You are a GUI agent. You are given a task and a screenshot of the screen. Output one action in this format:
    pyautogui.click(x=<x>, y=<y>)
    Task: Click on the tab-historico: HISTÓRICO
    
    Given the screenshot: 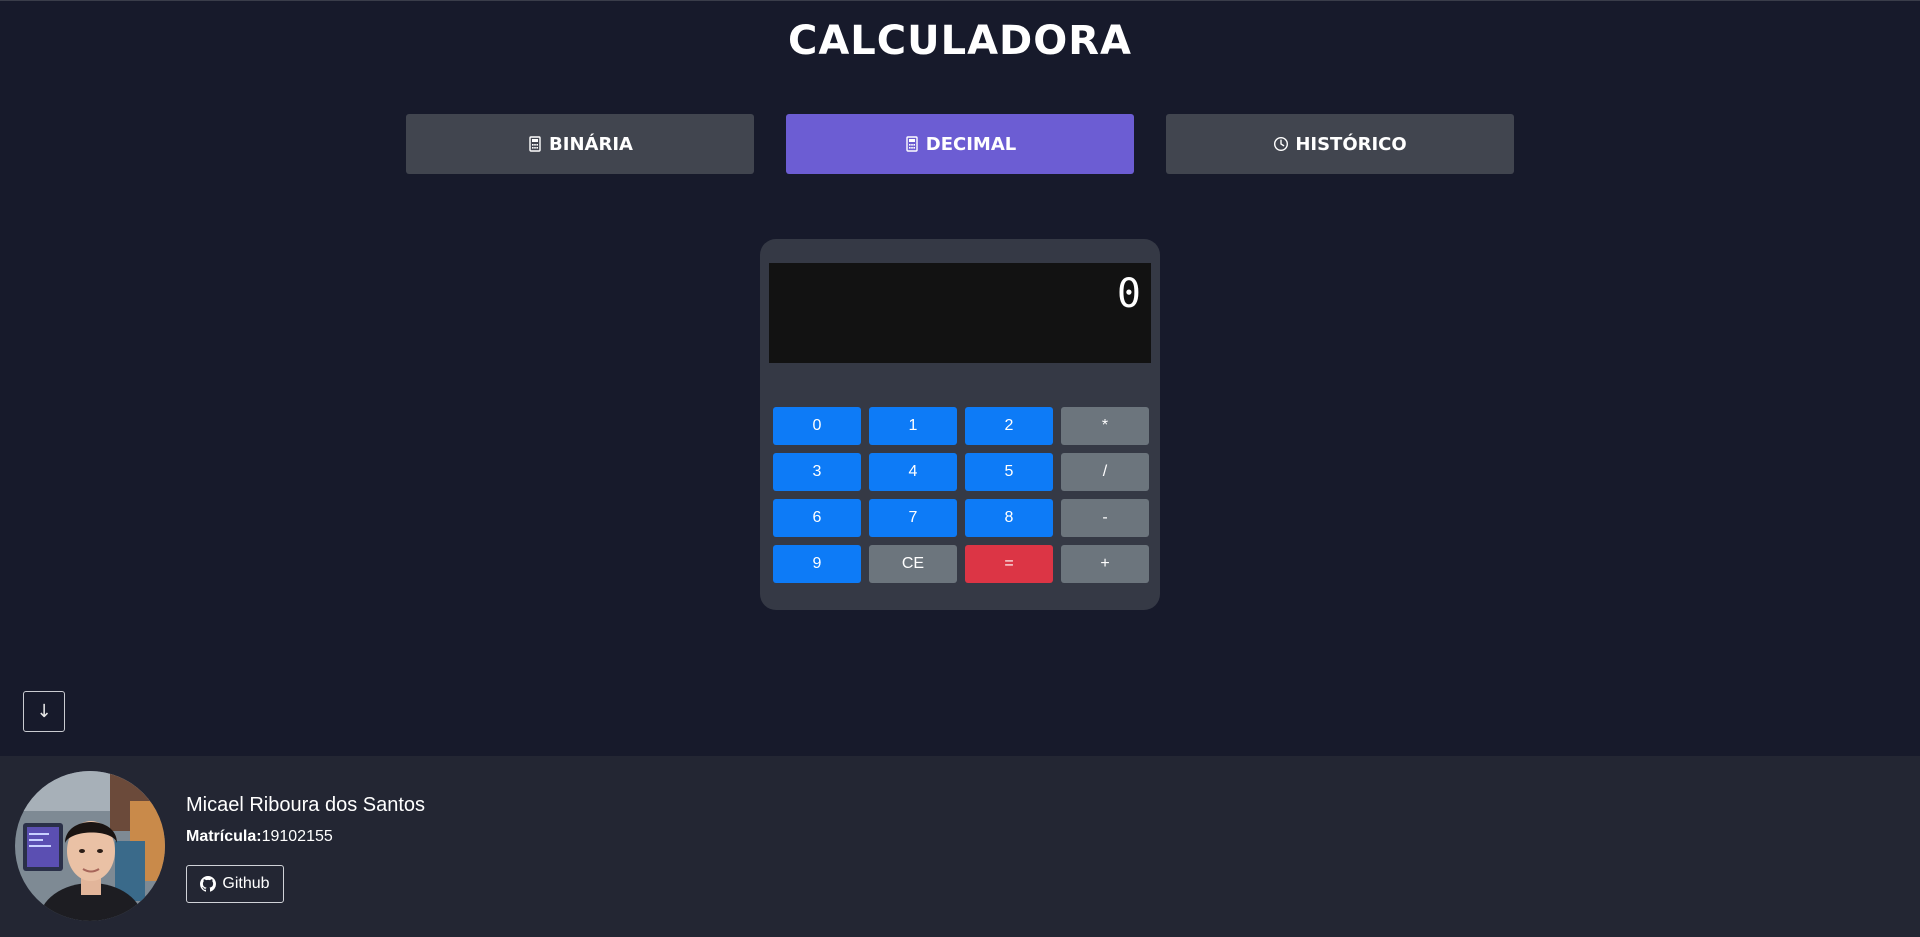 What is the action you would take?
    pyautogui.click(x=1340, y=144)
    